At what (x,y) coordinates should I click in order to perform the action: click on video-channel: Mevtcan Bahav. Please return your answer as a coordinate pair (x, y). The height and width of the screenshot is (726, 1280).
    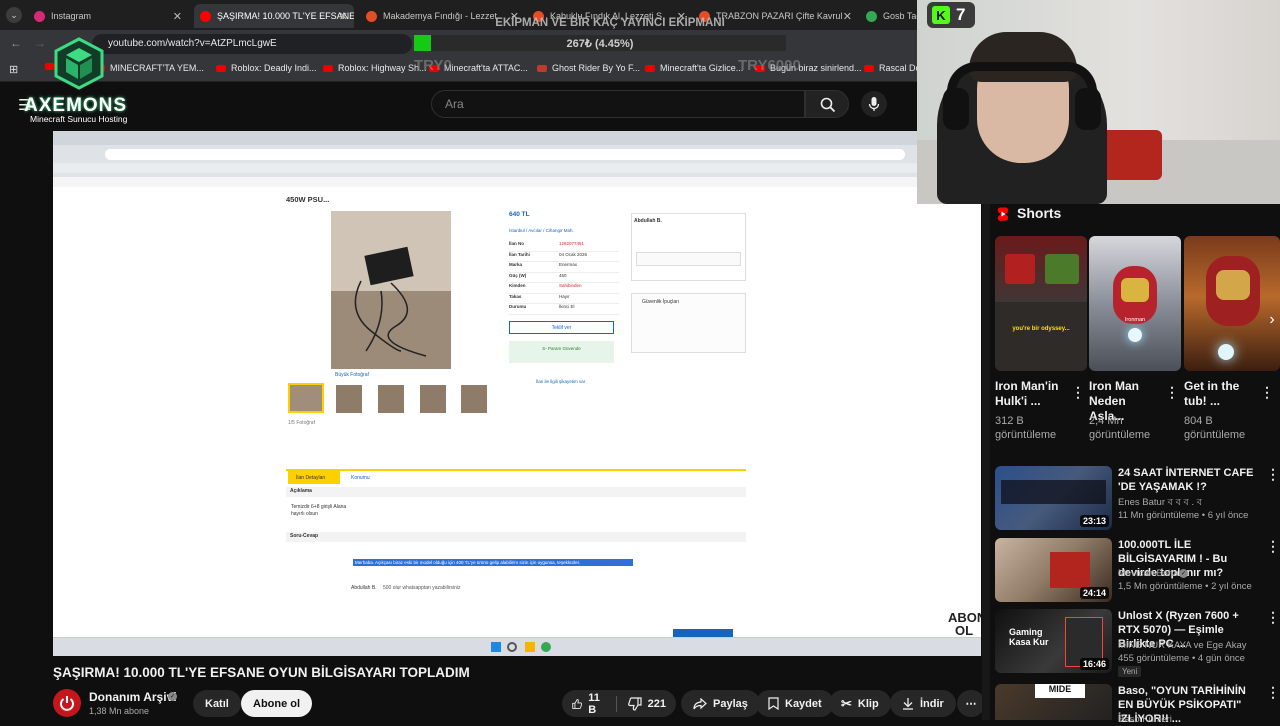
    Looking at the image, I should click on (1150, 573).